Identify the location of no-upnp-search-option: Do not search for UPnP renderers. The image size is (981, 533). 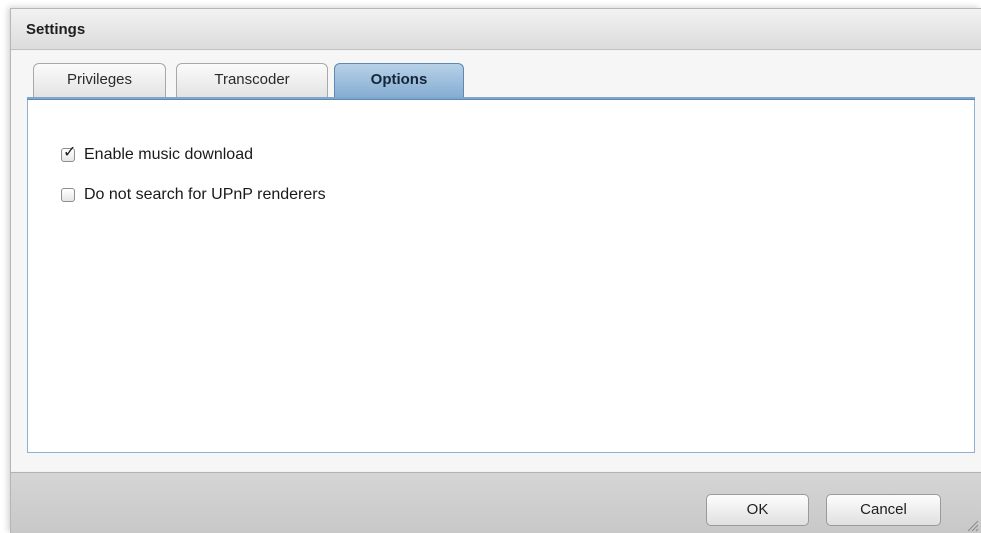
(193, 195).